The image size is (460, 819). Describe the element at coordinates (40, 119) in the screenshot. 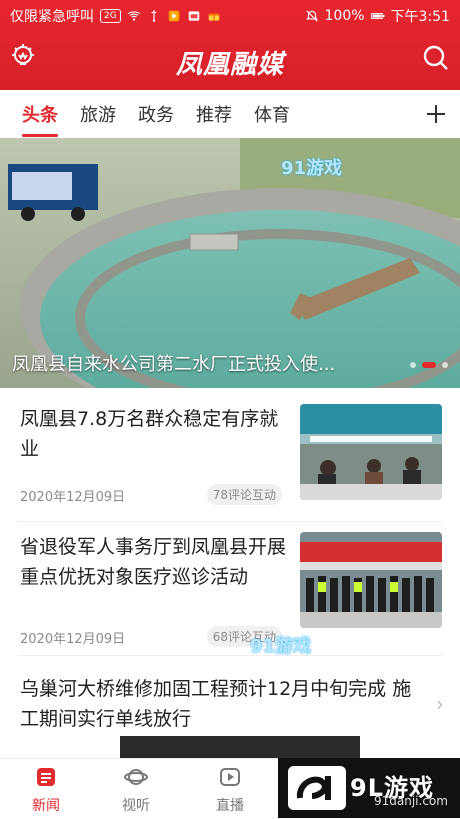

I see `tab-headlines: 头条` at that location.